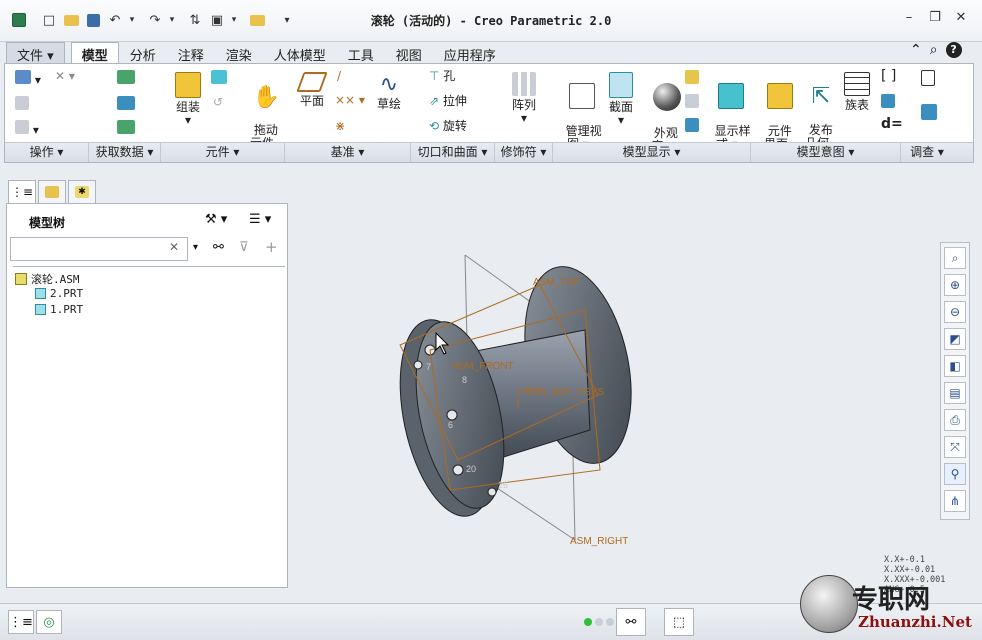 The height and width of the screenshot is (640, 982). I want to click on filter-icon: ⊽, so click(244, 247).